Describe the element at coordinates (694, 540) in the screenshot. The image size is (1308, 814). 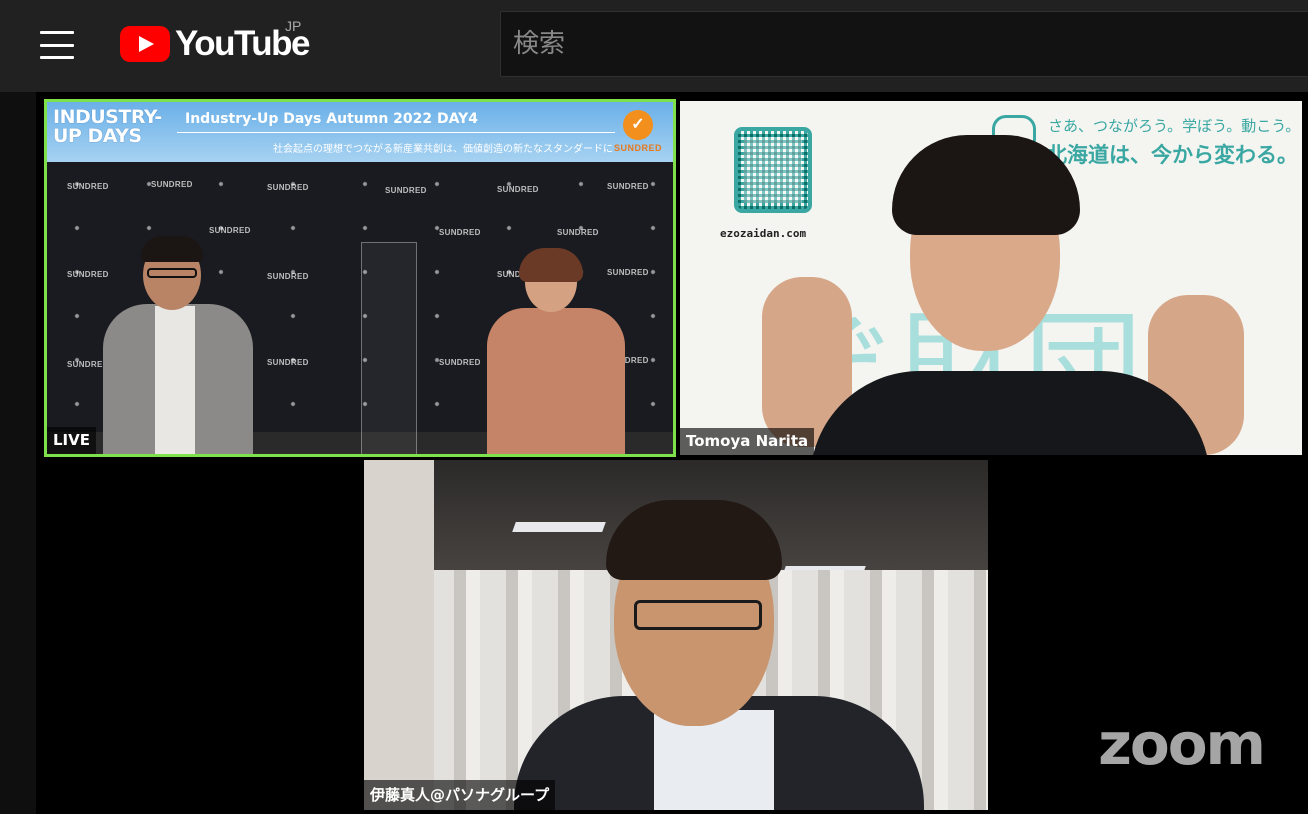
I see `speaker-hair` at that location.